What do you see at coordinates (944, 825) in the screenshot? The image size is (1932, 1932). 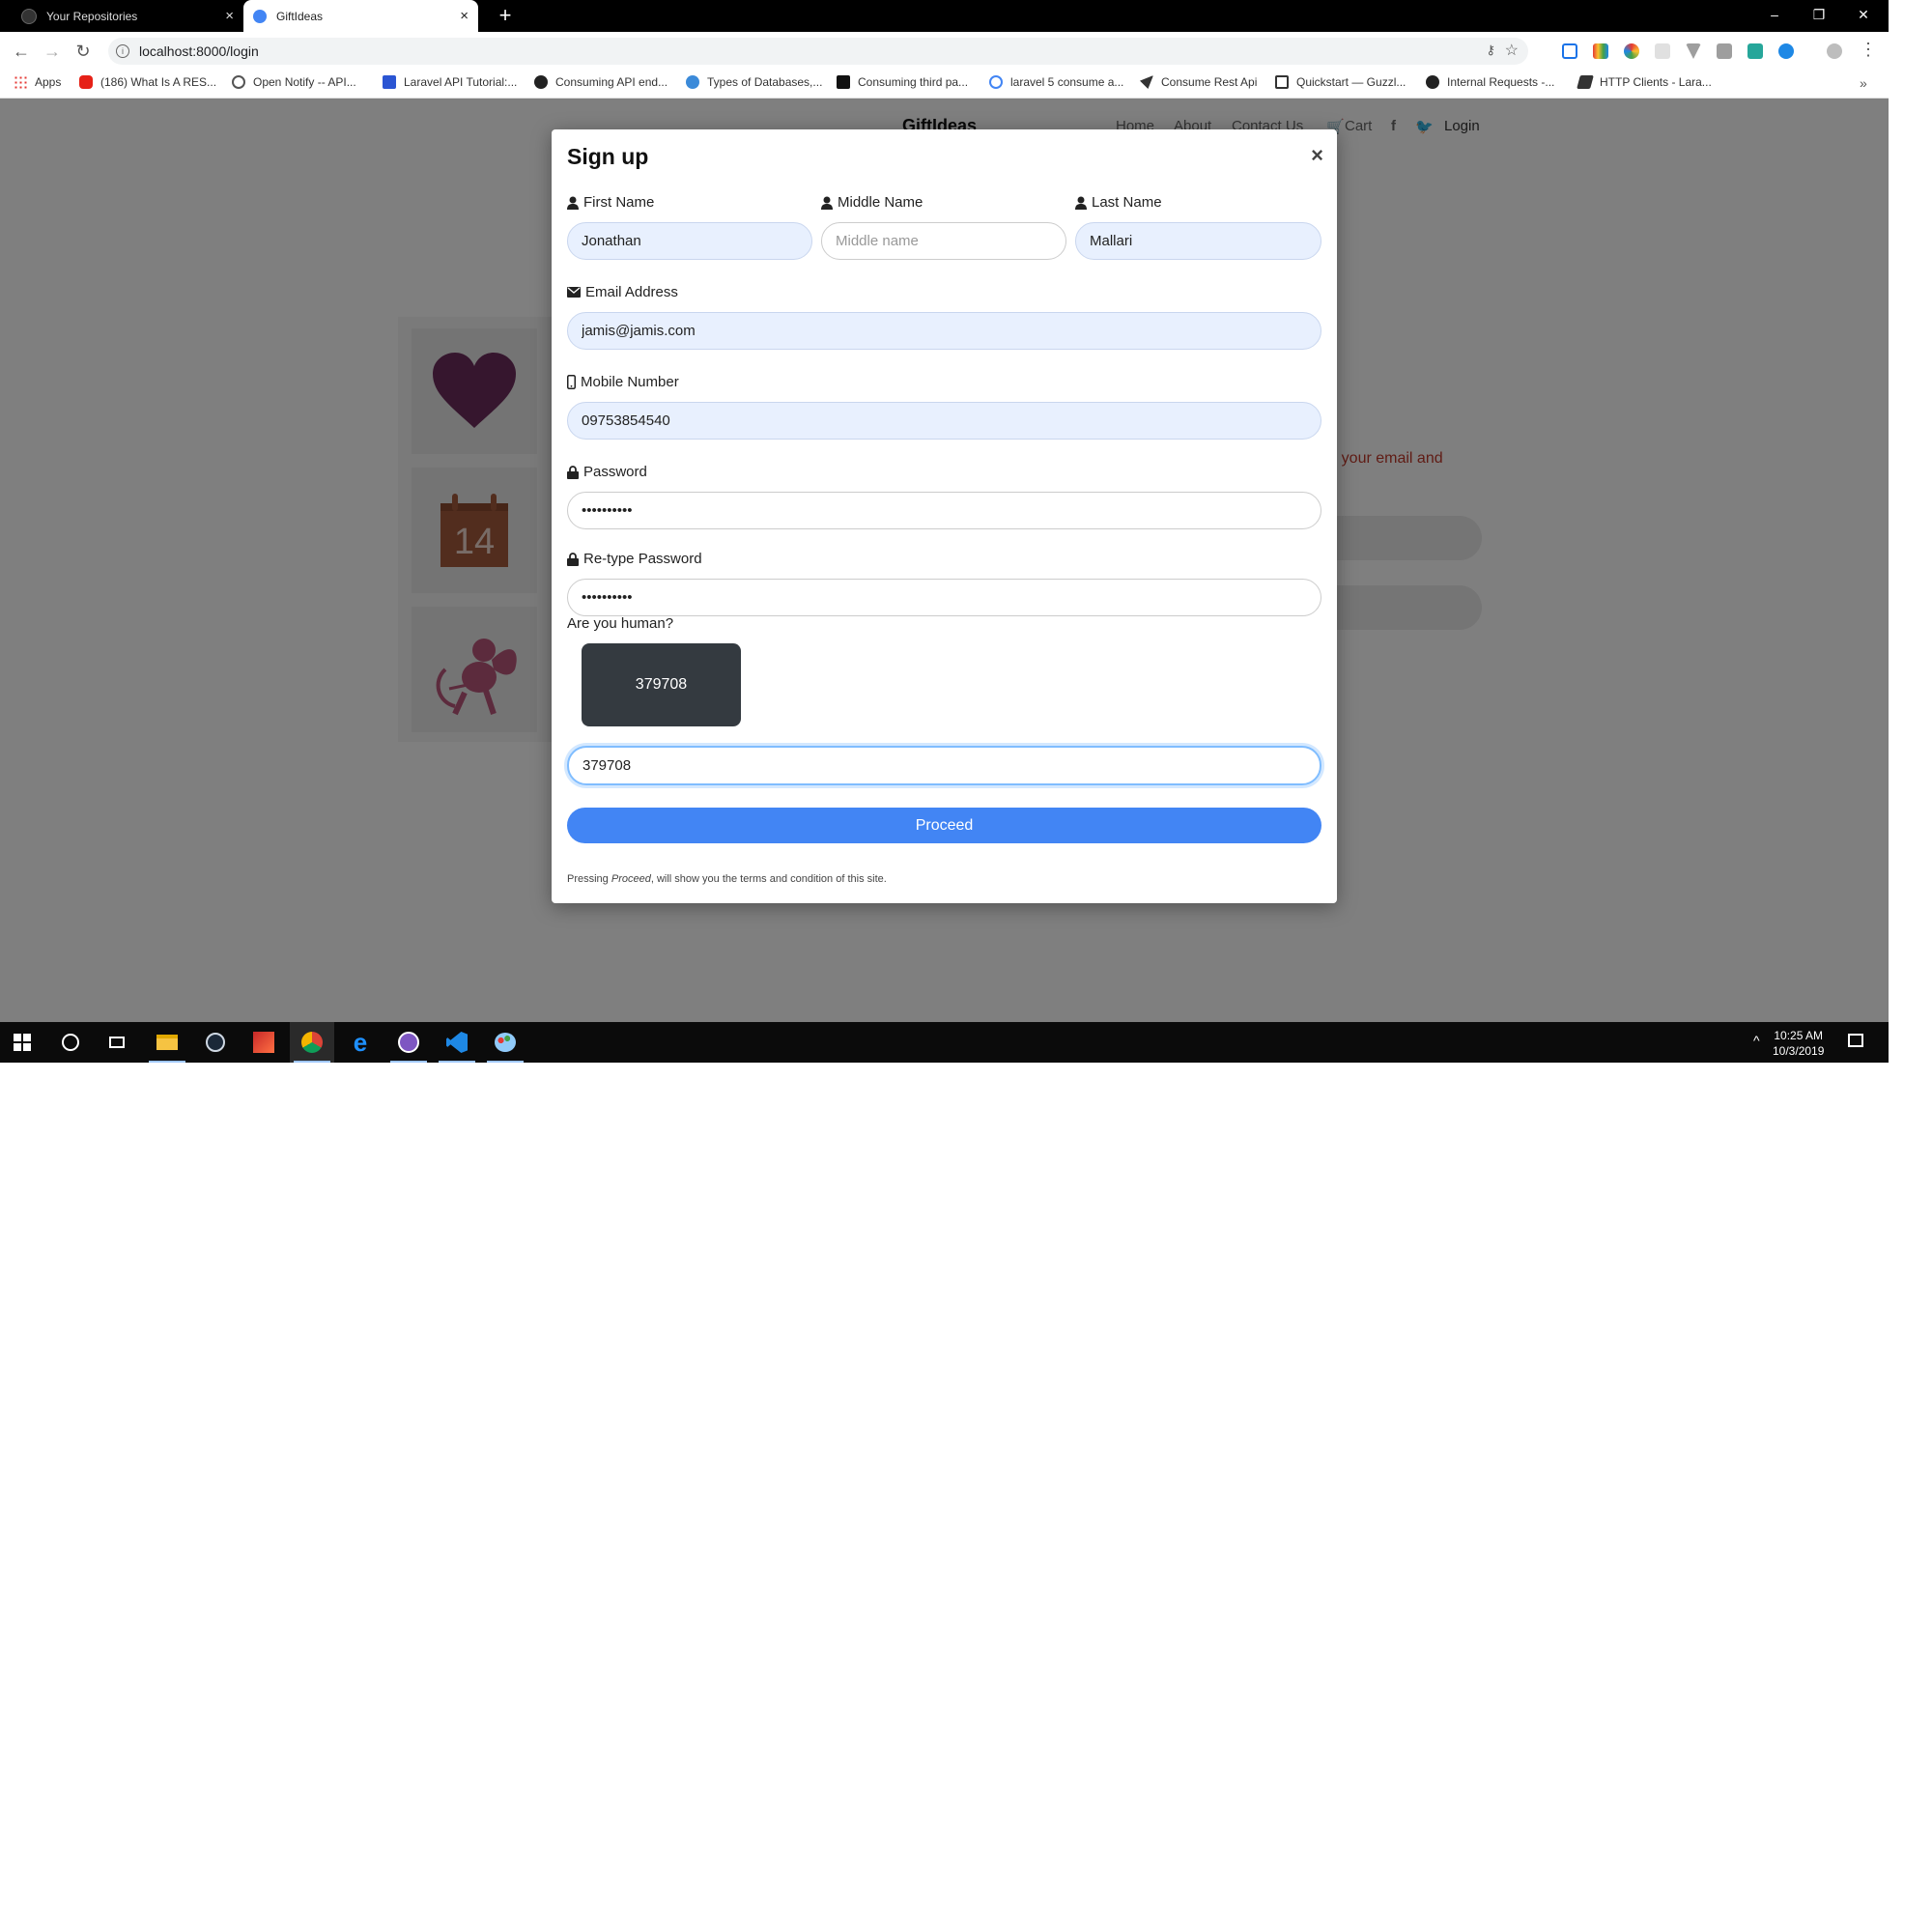 I see `proceed-button: Proceed` at bounding box center [944, 825].